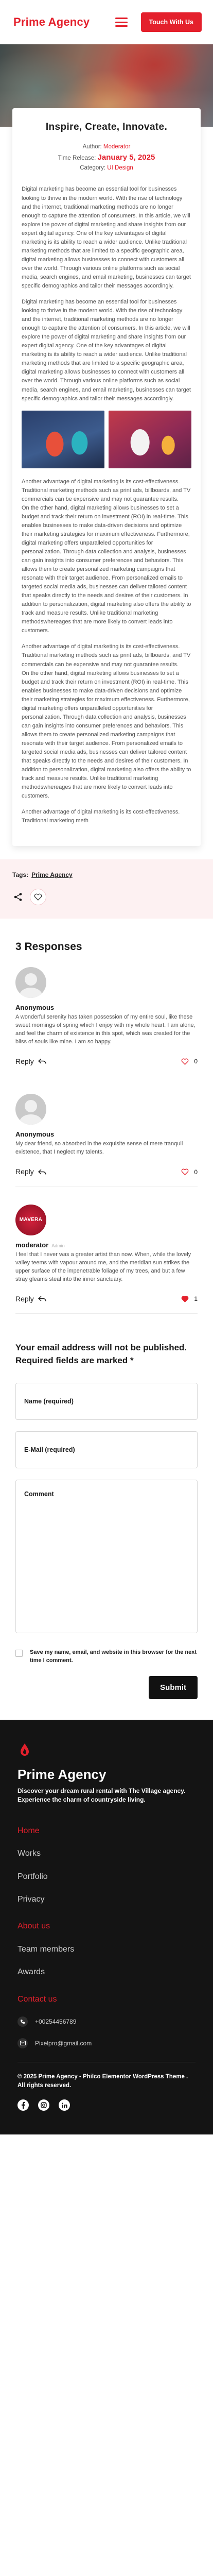  What do you see at coordinates (106, 1688) in the screenshot?
I see `submit-row: Submit` at bounding box center [106, 1688].